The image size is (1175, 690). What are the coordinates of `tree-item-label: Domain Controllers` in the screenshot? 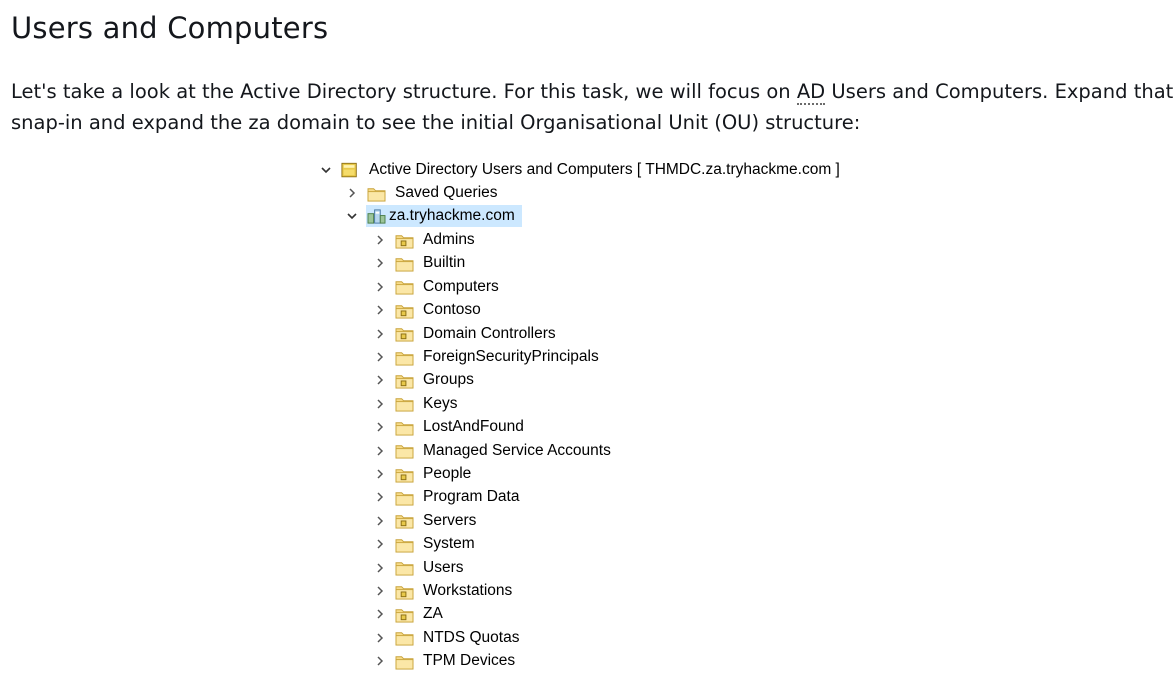 It's located at (489, 333).